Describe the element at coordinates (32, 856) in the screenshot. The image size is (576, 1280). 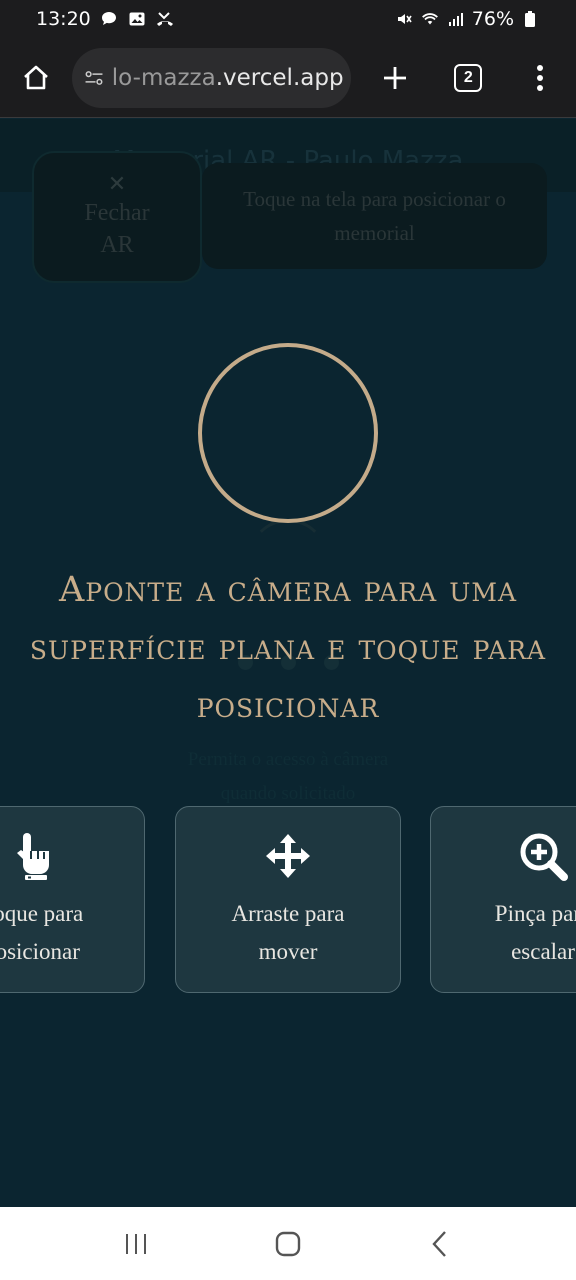
I see `tap-hand-icon` at that location.